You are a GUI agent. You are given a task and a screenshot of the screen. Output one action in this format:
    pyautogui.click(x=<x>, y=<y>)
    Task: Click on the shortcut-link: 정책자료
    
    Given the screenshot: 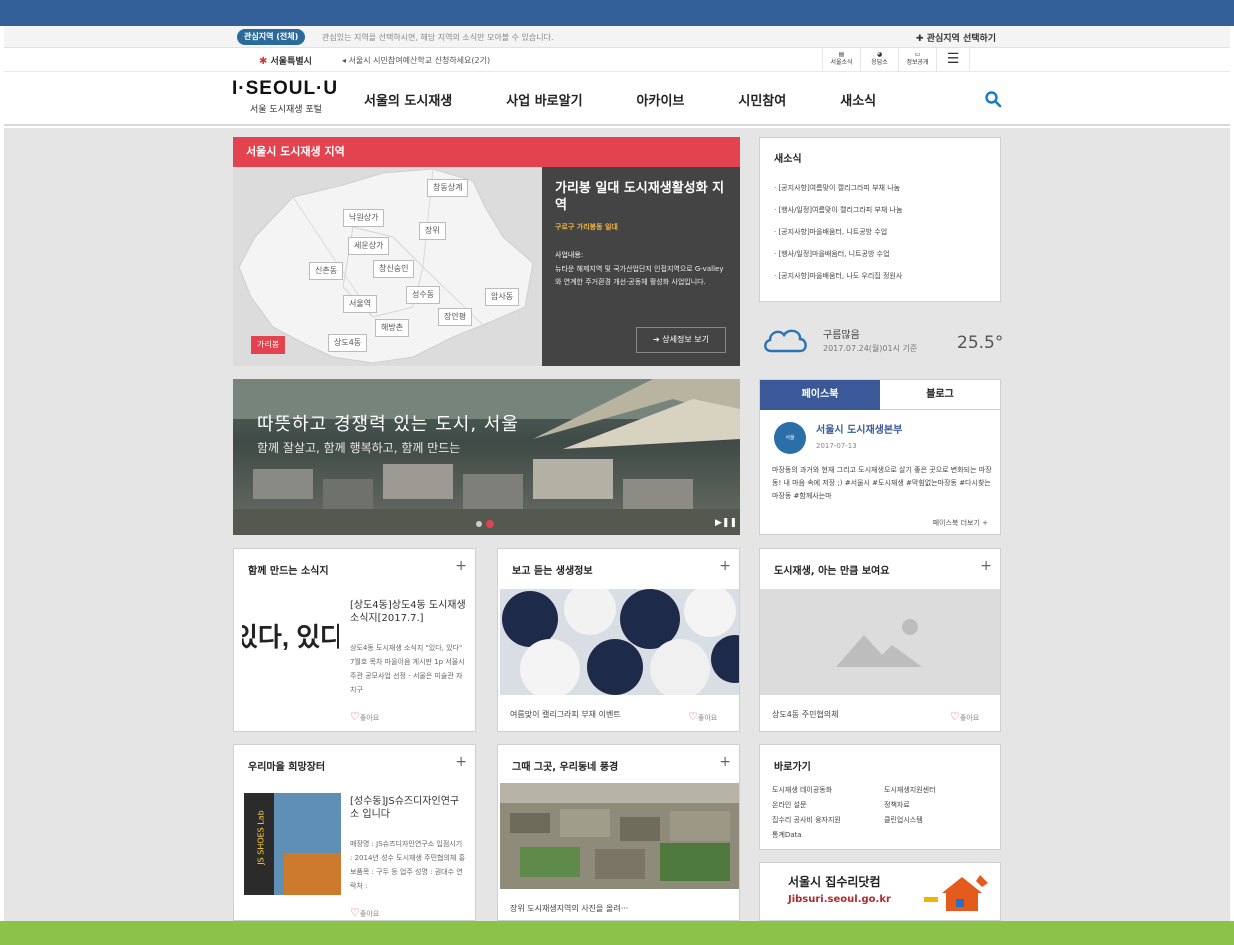 What is the action you would take?
    pyautogui.click(x=897, y=805)
    